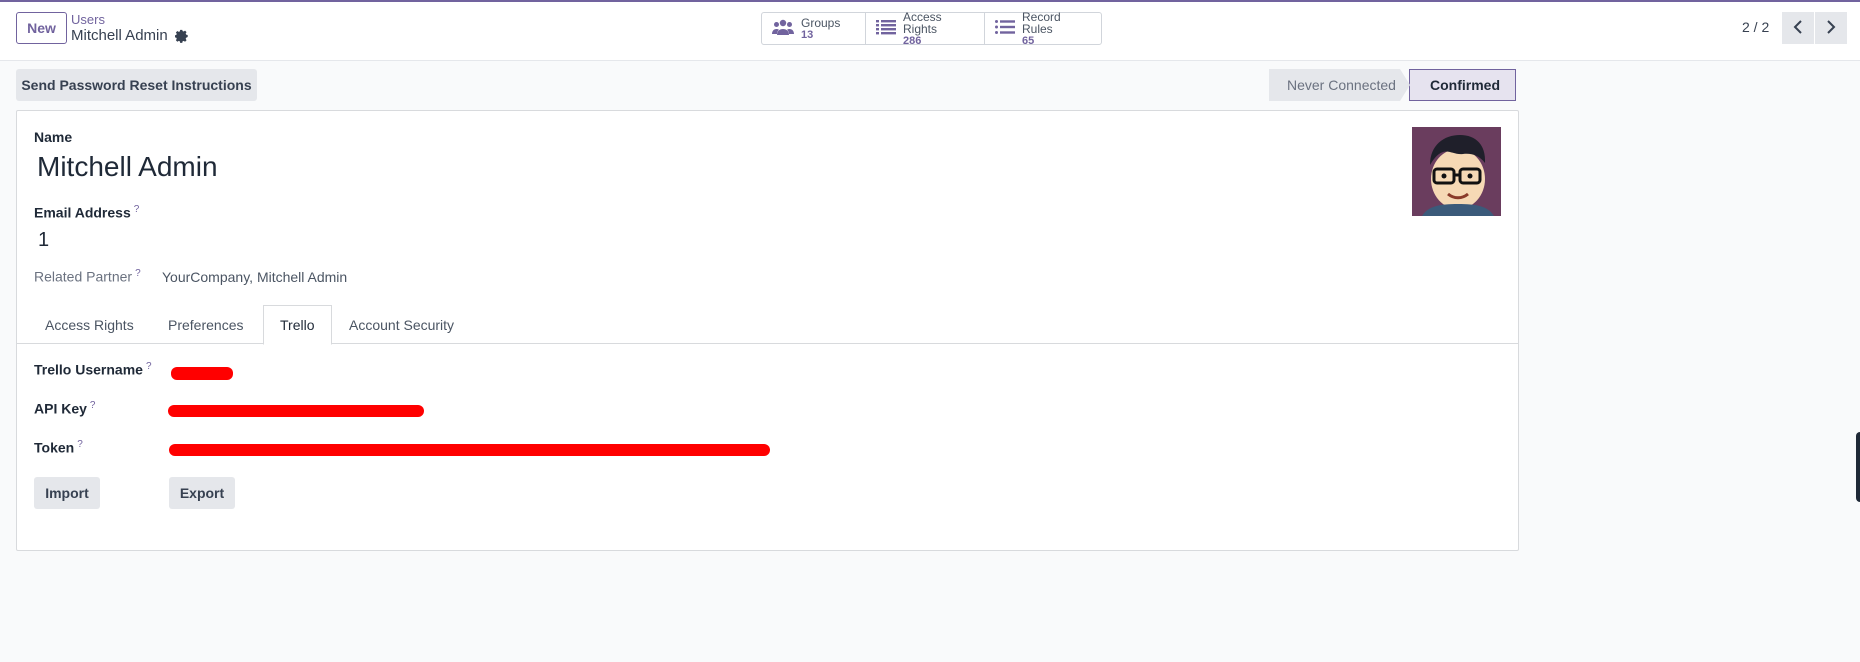  Describe the element at coordinates (149, 366) in the screenshot. I see `trello-username-help-tooltip: ?` at that location.